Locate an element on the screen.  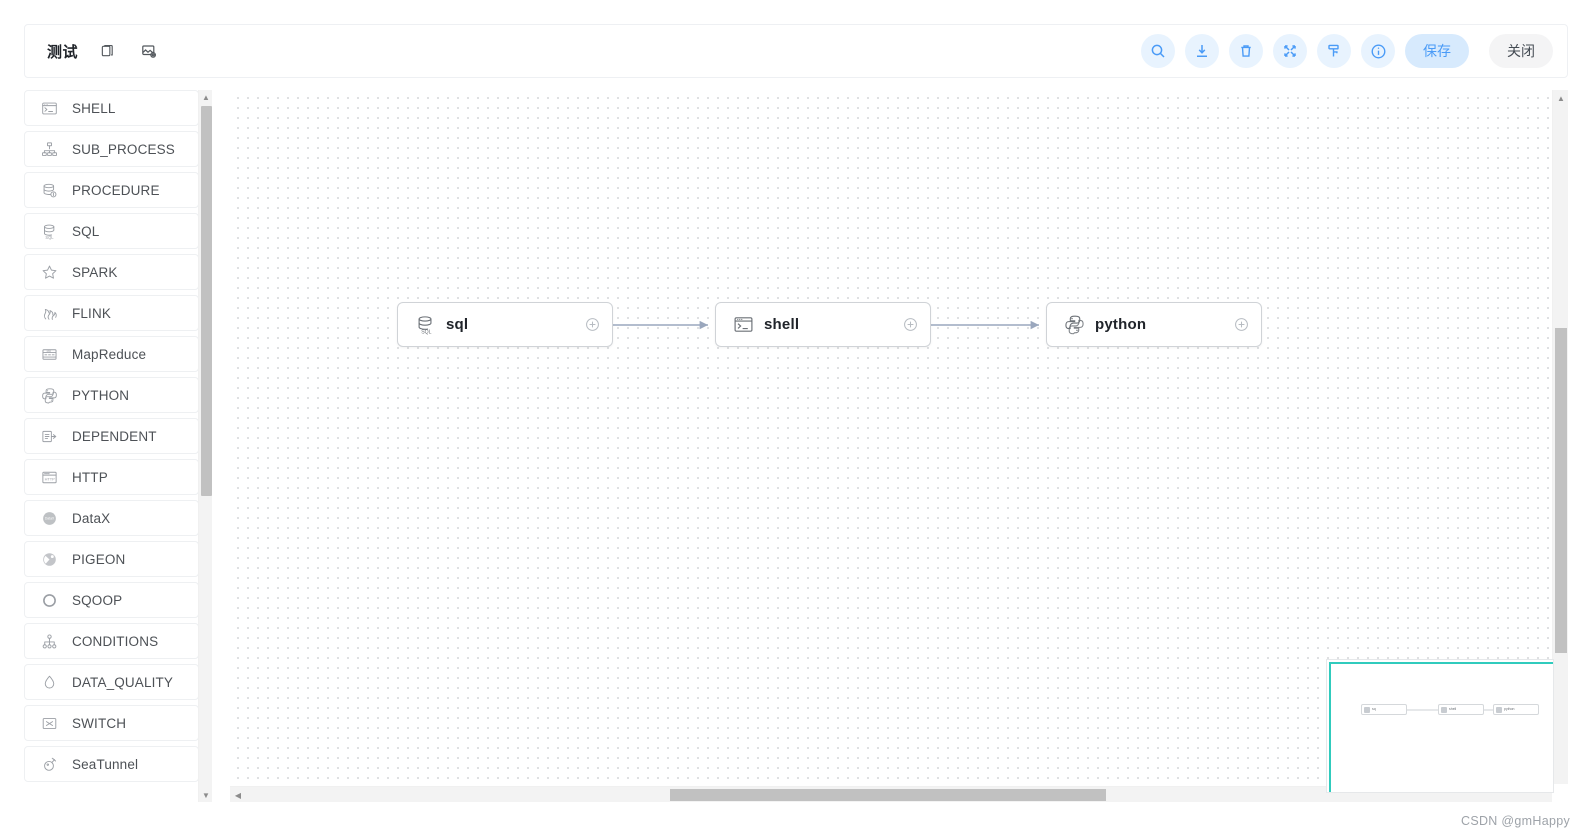
mapreduce-icon: MR is located at coordinates (49, 354).